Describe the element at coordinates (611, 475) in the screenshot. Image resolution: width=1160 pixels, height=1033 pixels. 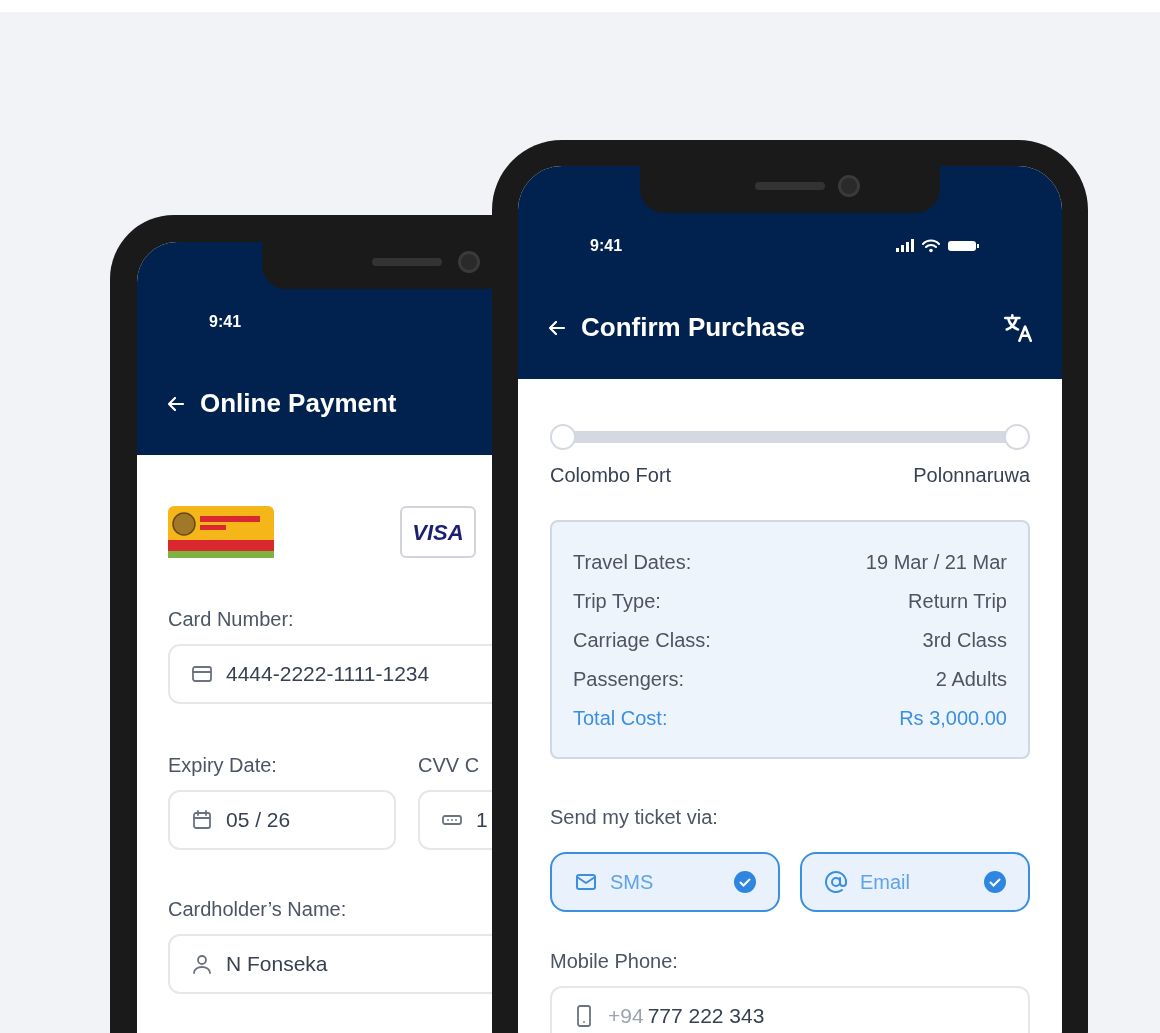
I see `origin-station: Colombo Fort` at that location.